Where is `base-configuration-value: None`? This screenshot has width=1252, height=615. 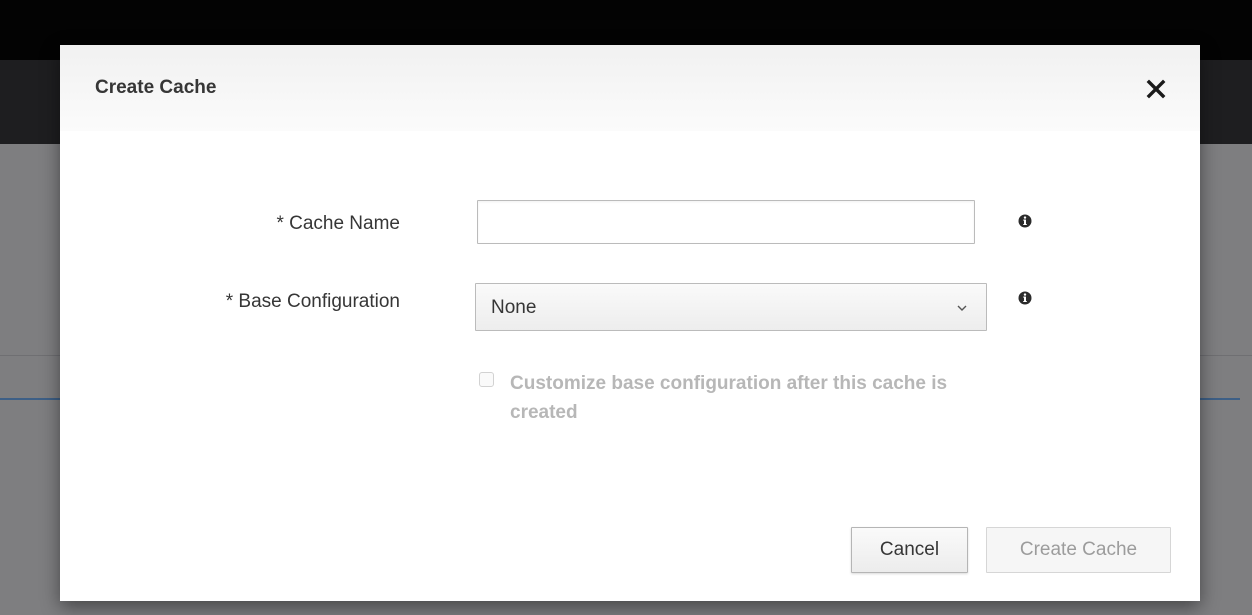 base-configuration-value: None is located at coordinates (514, 307).